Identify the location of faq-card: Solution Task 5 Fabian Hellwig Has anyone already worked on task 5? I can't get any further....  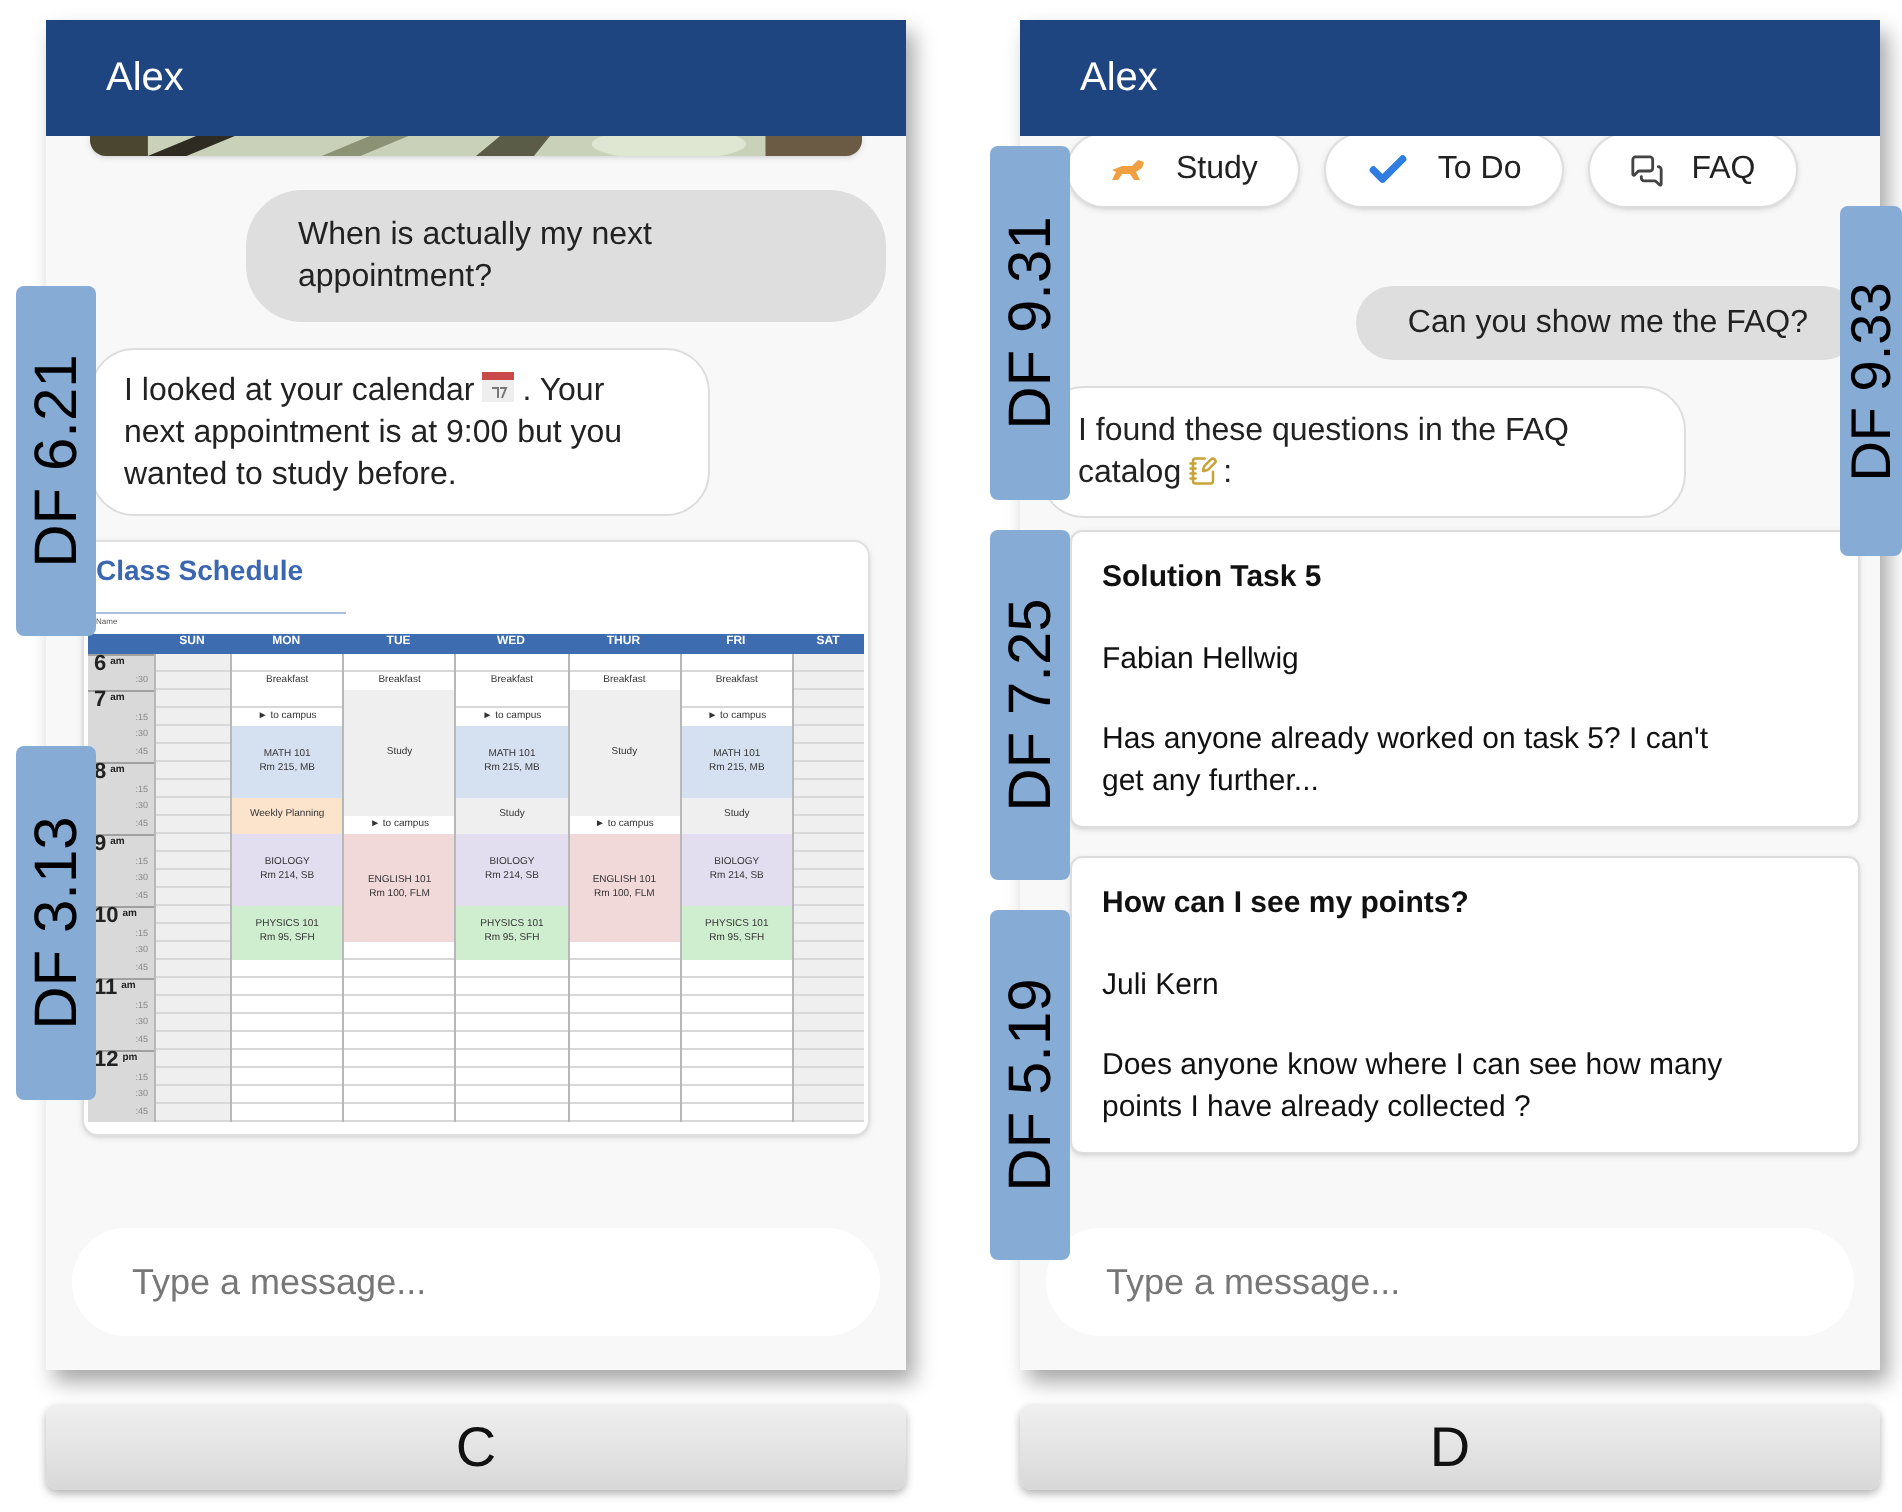
(1465, 679).